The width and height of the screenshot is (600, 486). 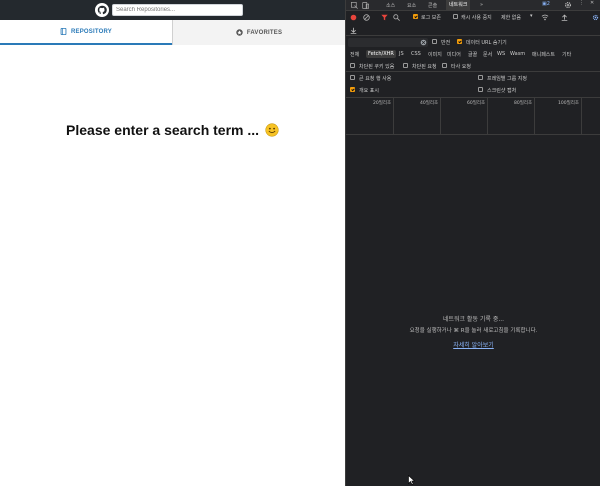 I want to click on big-rows-checkbox, so click(x=352, y=78).